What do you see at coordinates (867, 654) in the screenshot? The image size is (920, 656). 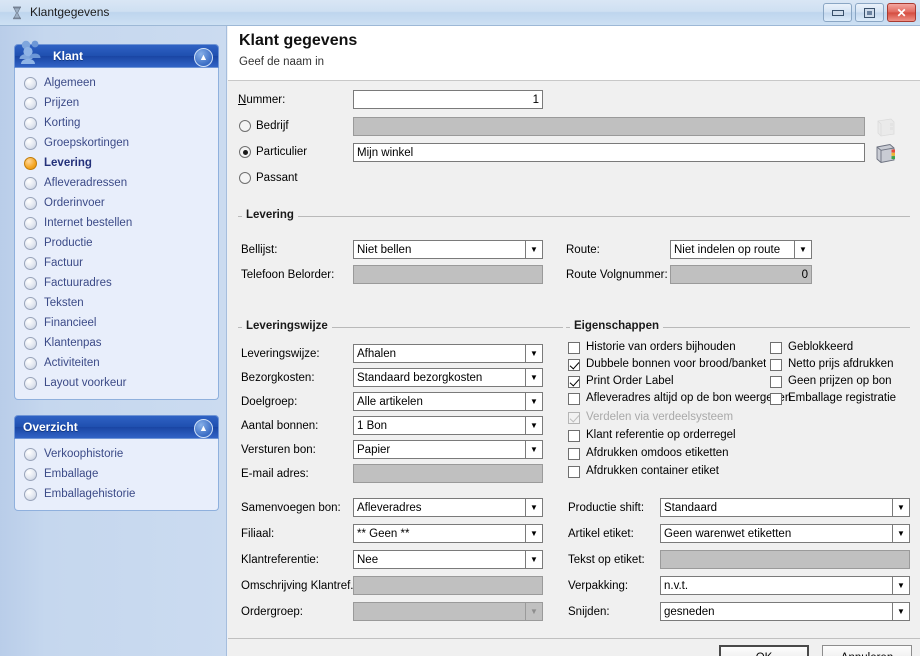 I see `cancel-button-label: Annuleren` at bounding box center [867, 654].